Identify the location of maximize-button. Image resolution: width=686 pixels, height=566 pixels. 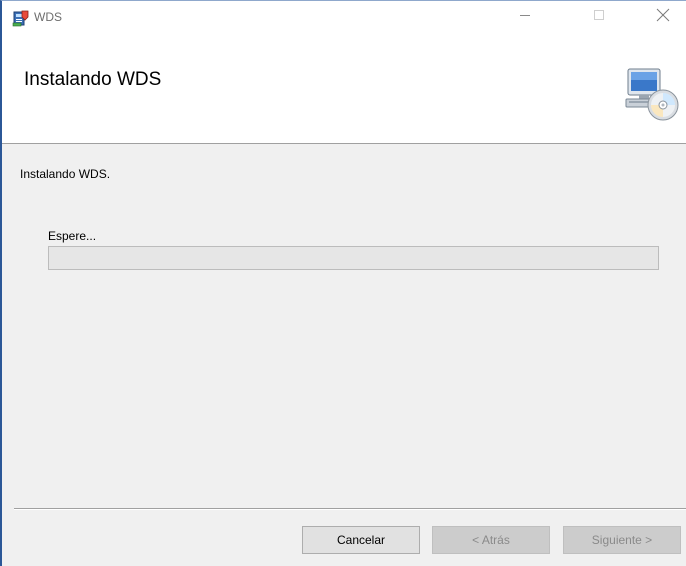
(599, 17).